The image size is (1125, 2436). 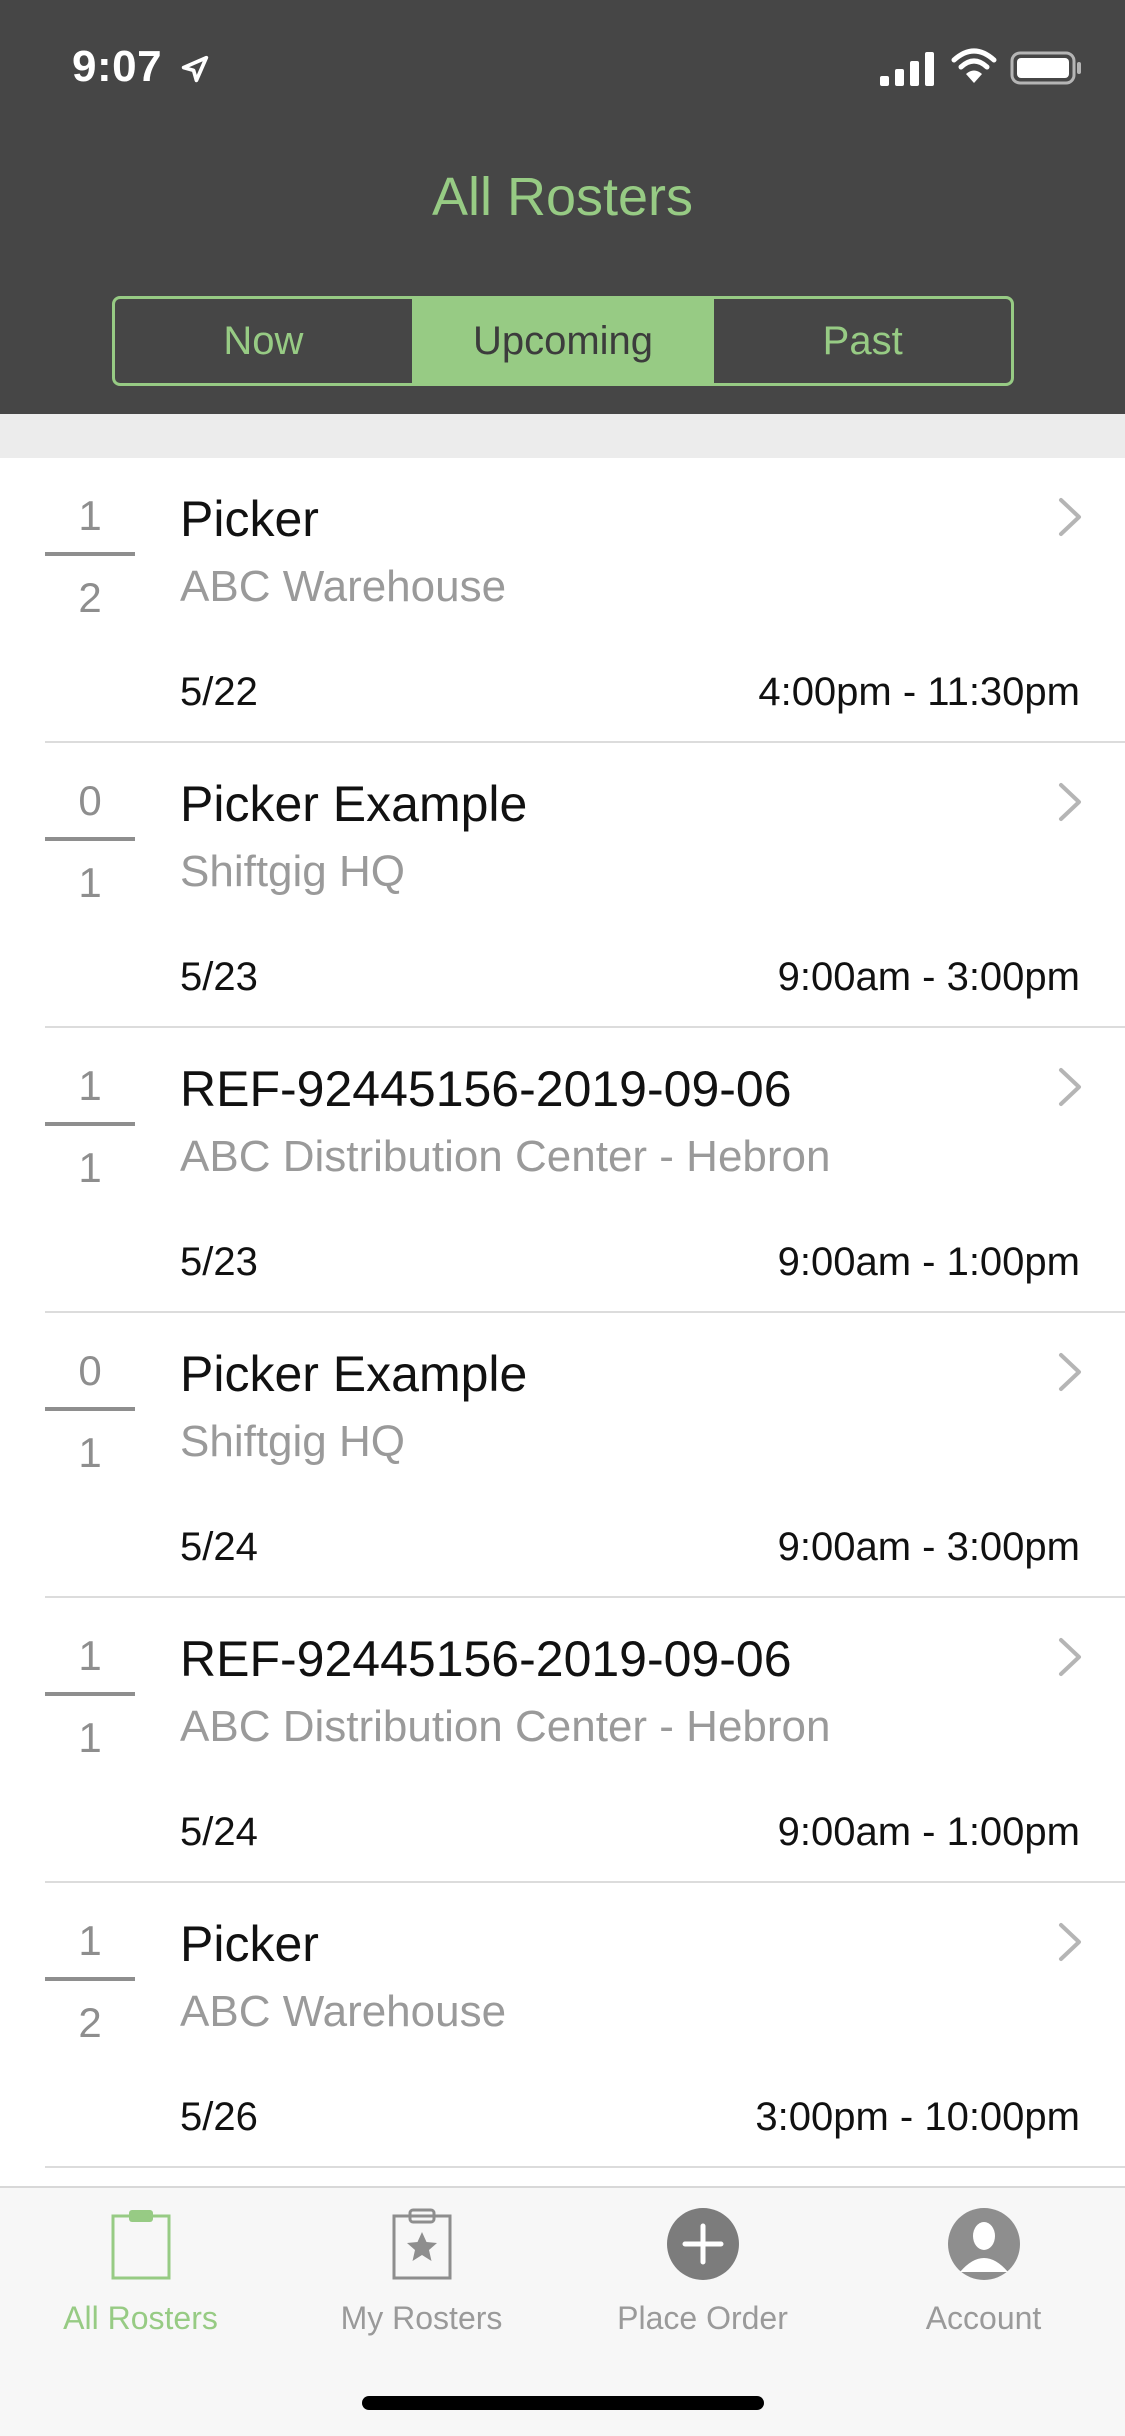 I want to click on tab-all-rosters: All Rosters, so click(x=140, y=2271).